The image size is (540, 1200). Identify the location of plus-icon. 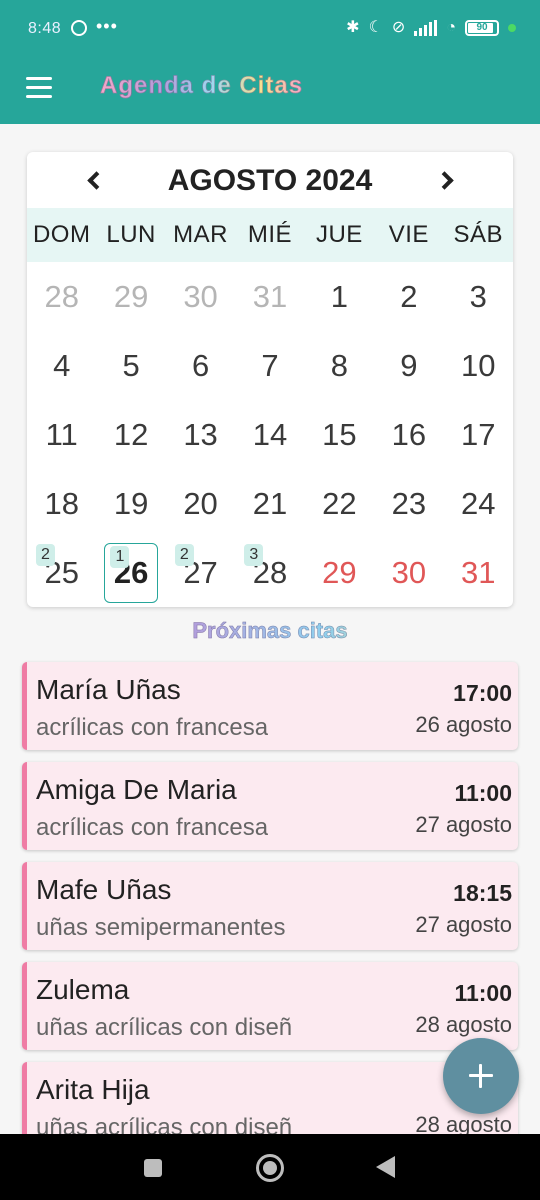
(481, 1076).